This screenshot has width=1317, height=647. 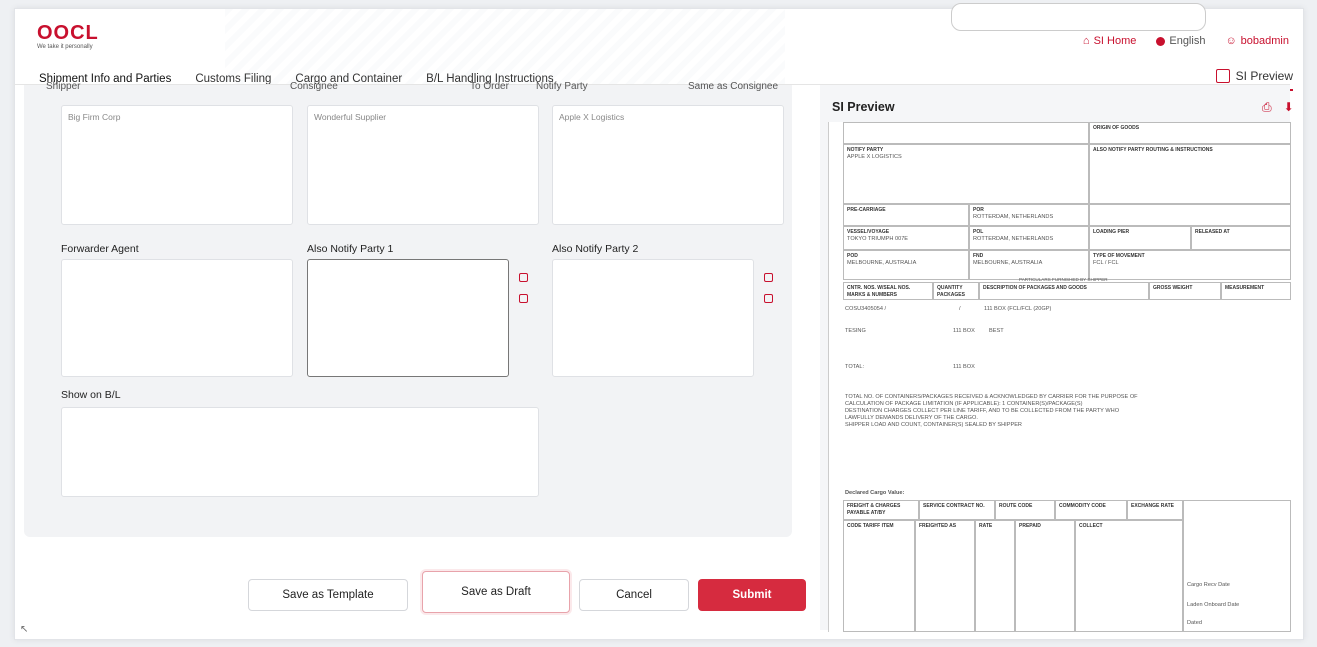 I want to click on document-icon, so click(x=1222, y=76).